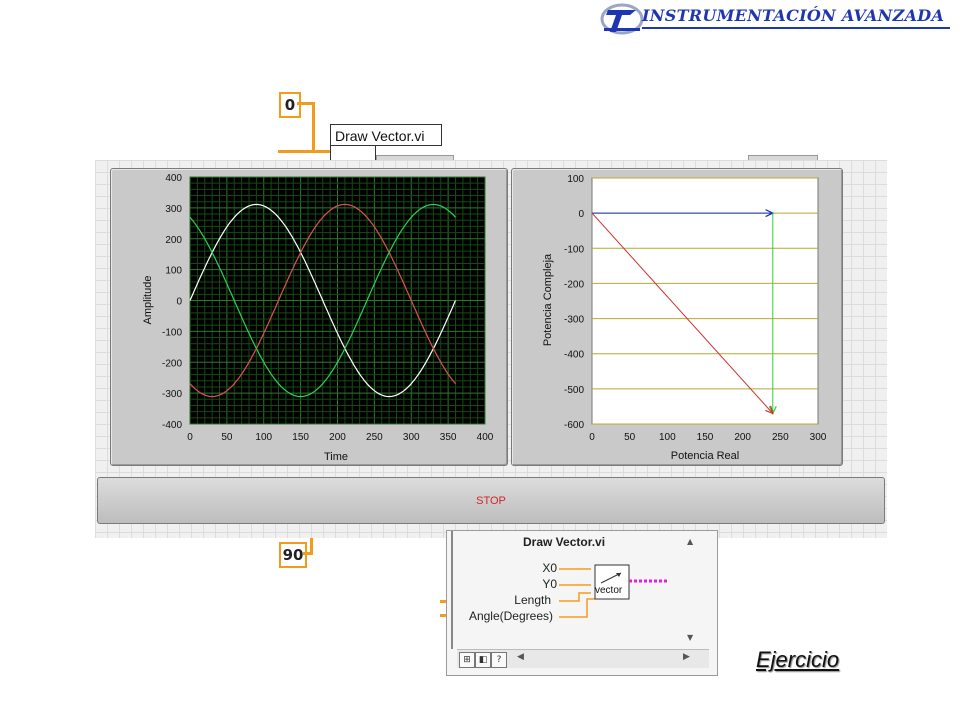 The width and height of the screenshot is (960, 720). What do you see at coordinates (532, 600) in the screenshot?
I see `terminal-length: Length` at bounding box center [532, 600].